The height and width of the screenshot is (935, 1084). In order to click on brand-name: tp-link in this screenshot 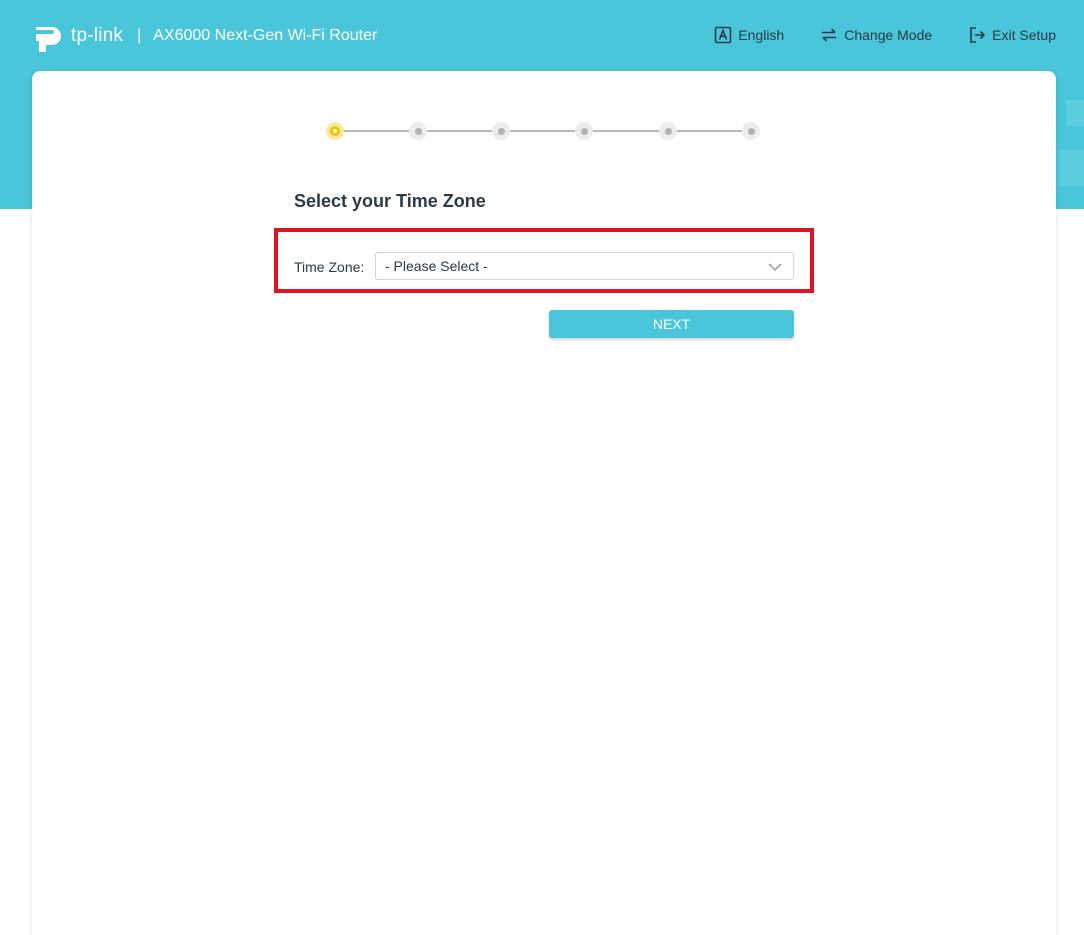, I will do `click(97, 35)`.